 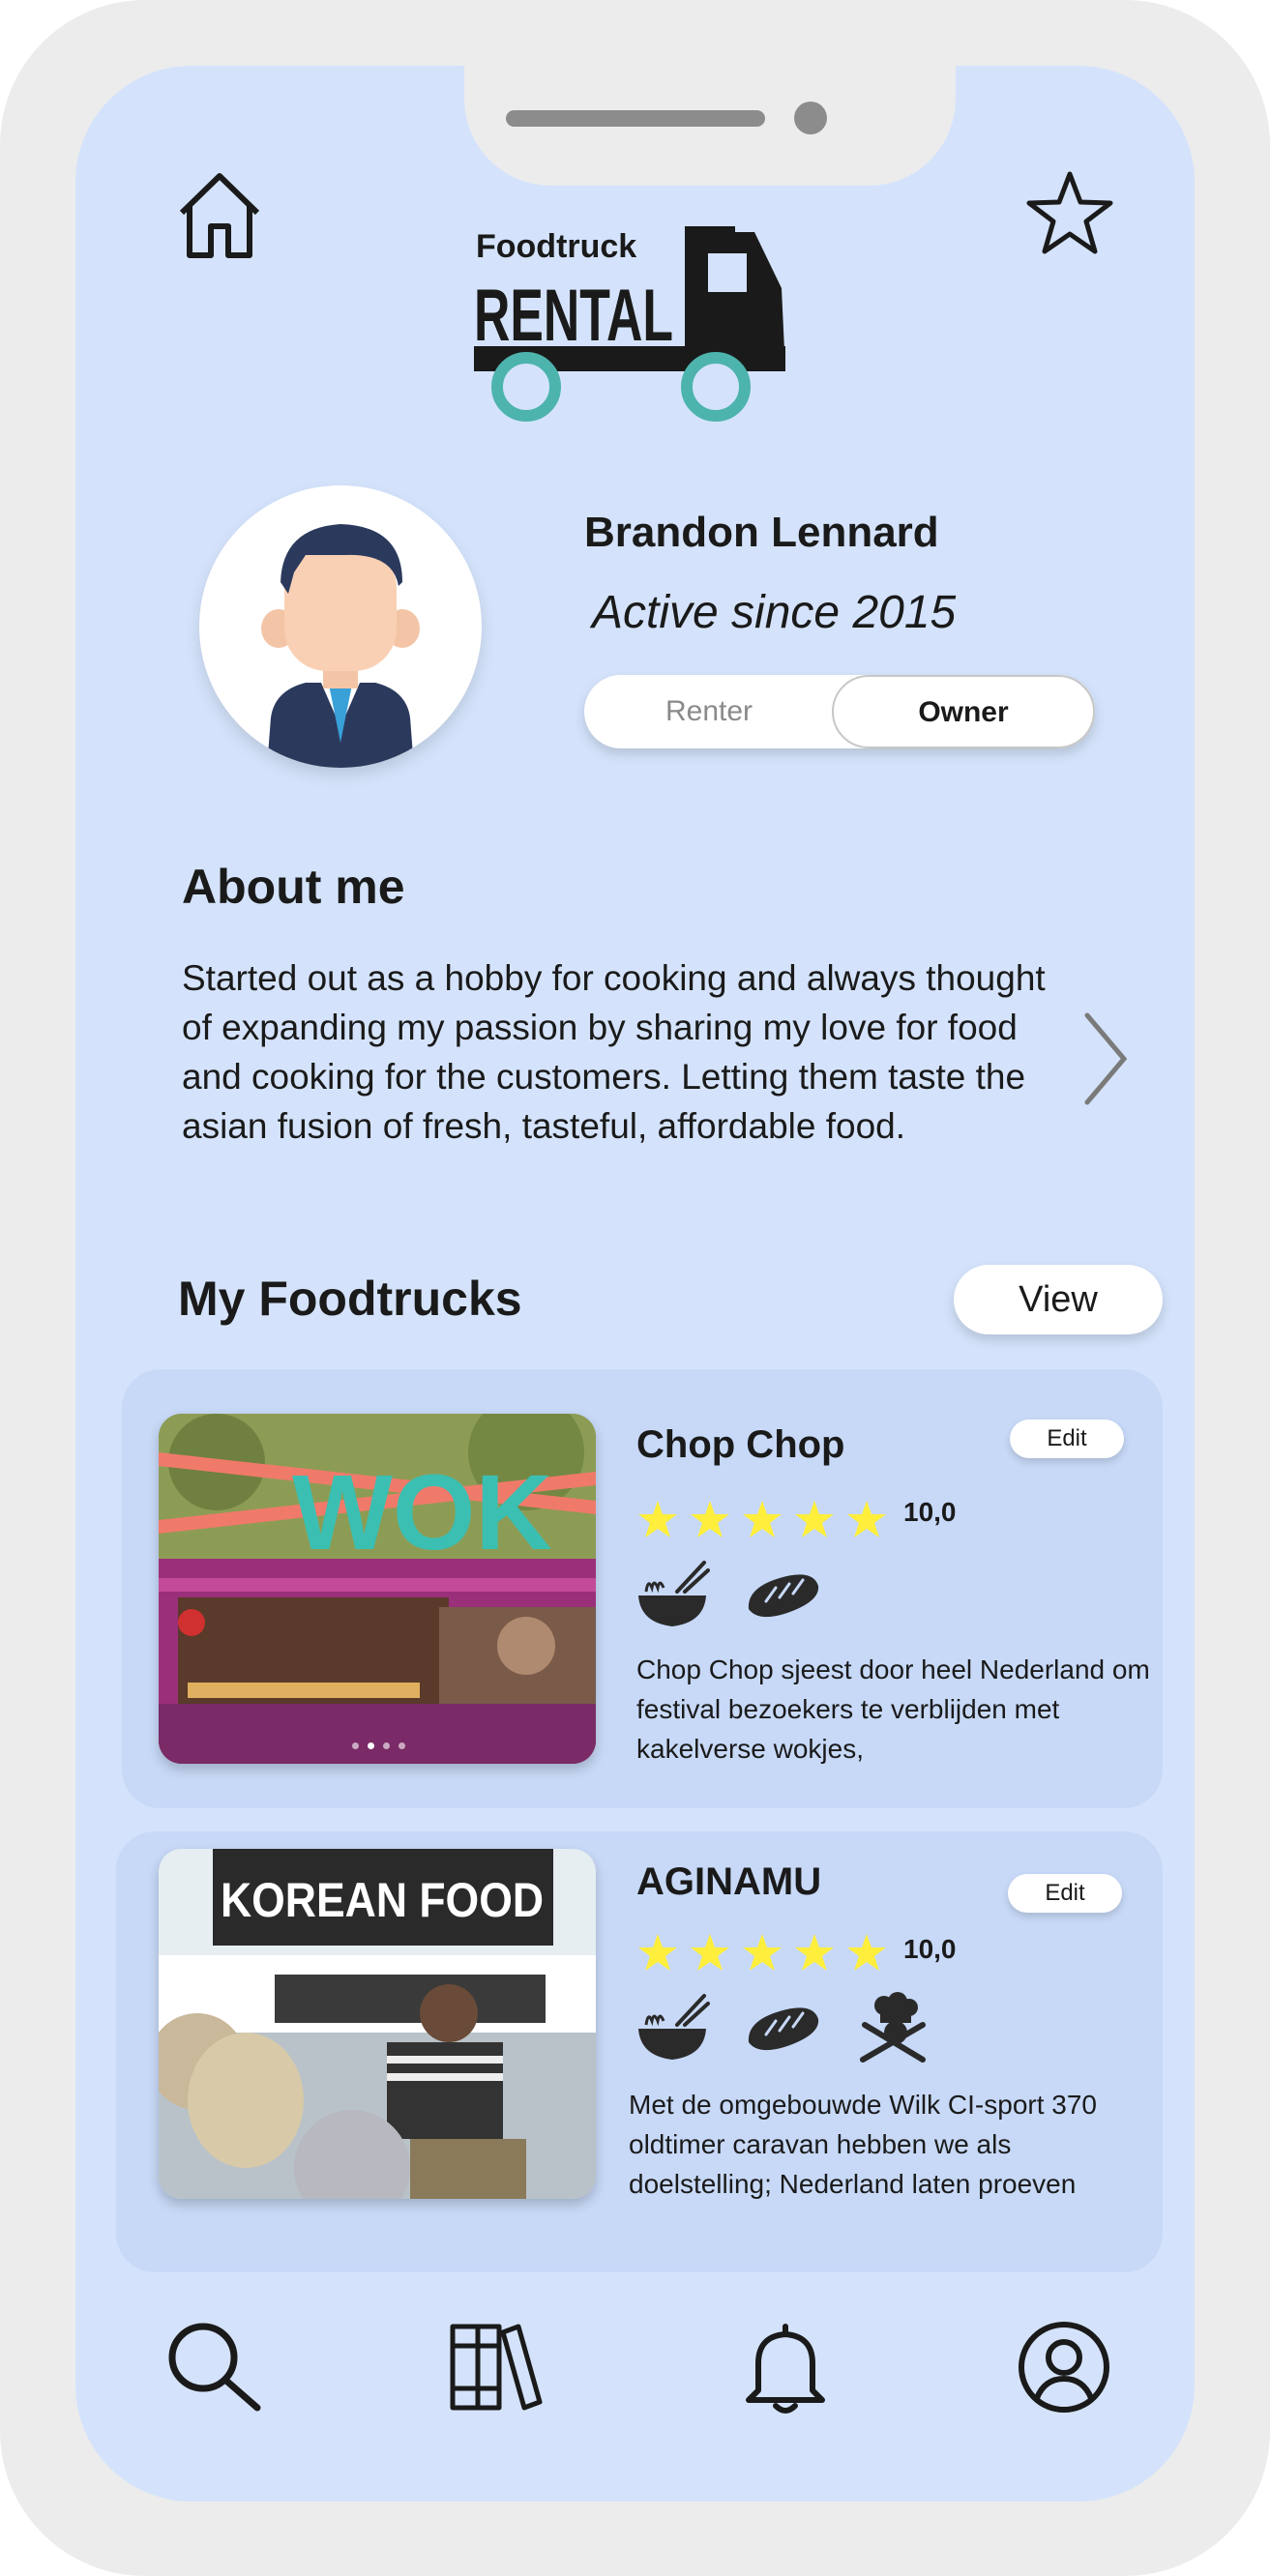 I want to click on wok-truck-image: WOK, so click(x=377, y=1589).